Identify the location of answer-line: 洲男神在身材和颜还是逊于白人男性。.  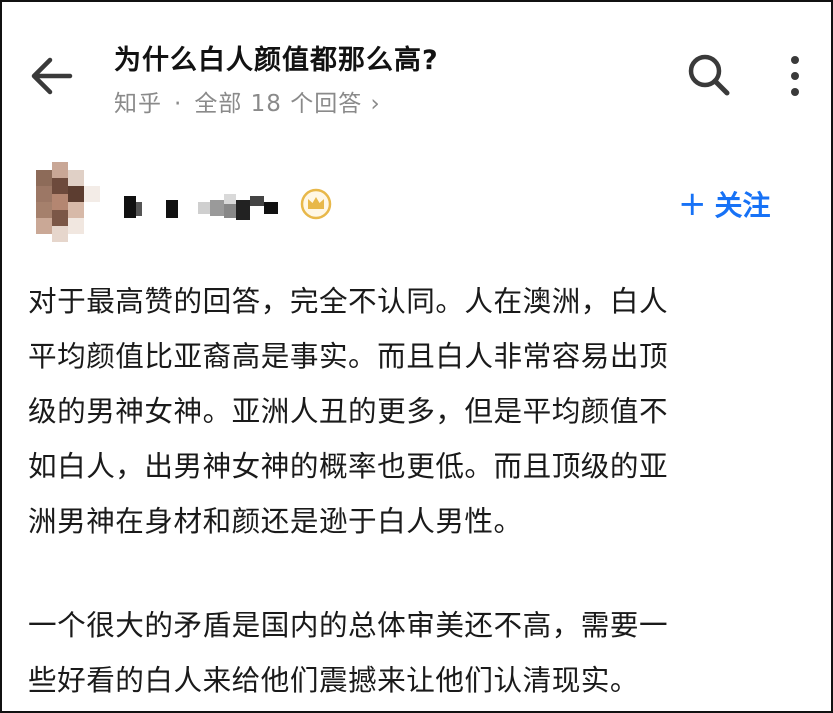
(275, 521).